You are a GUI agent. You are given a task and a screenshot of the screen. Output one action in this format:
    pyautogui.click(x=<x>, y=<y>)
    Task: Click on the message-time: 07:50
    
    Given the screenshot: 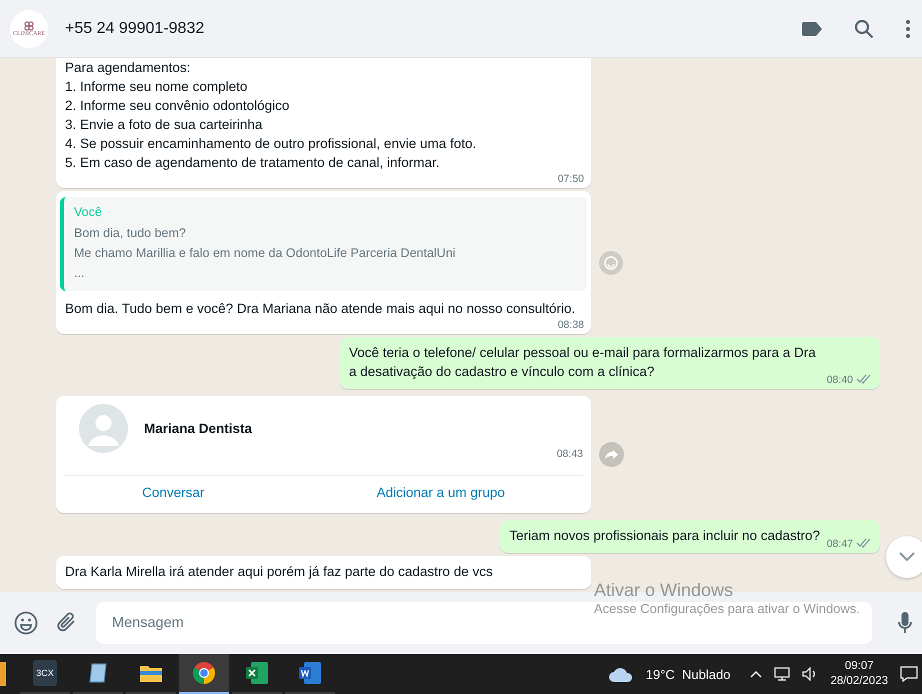 What is the action you would take?
    pyautogui.click(x=571, y=179)
    